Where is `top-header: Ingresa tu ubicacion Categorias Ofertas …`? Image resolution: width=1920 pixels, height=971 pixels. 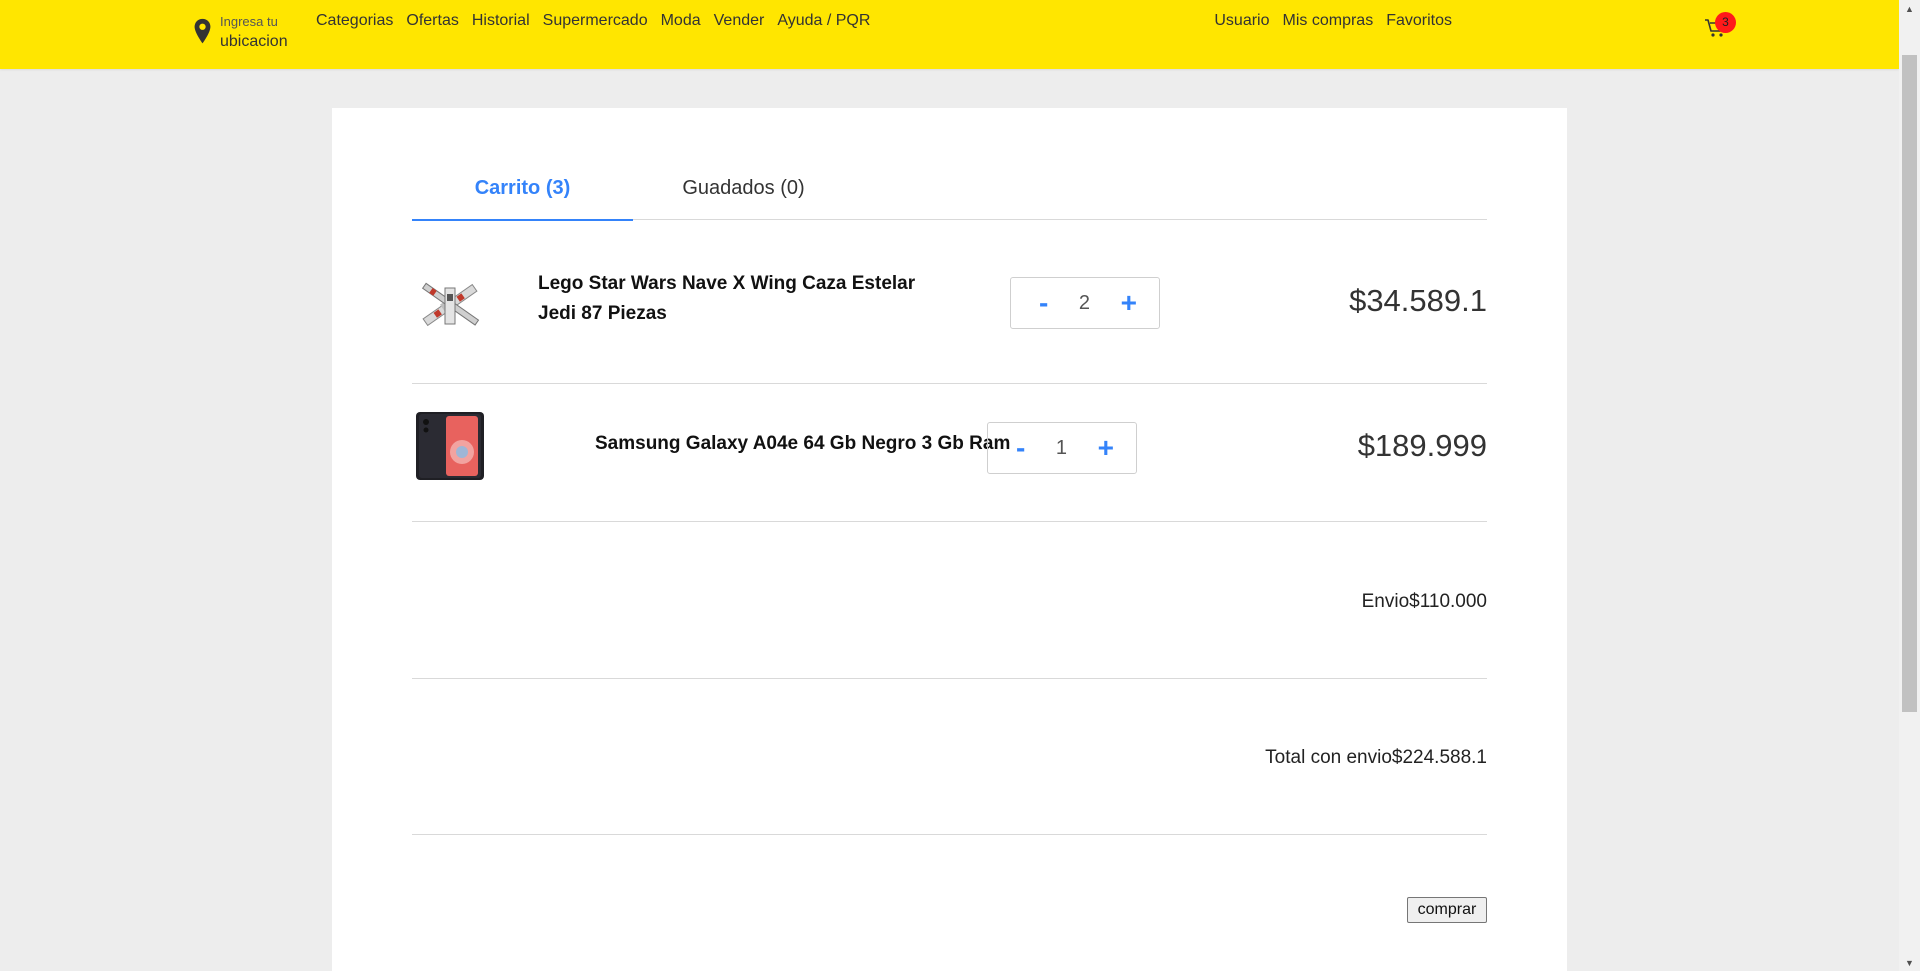 top-header: Ingresa tu ubicacion Categorias Ofertas … is located at coordinates (949, 34).